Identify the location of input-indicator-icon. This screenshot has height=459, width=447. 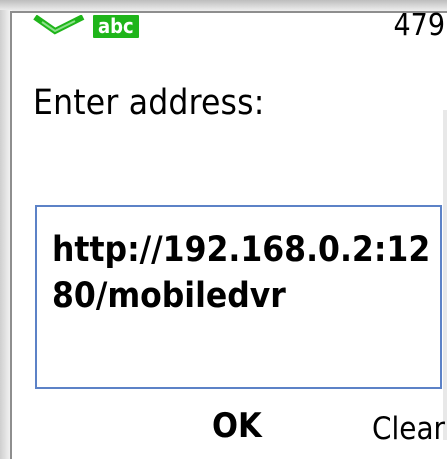
(59, 25).